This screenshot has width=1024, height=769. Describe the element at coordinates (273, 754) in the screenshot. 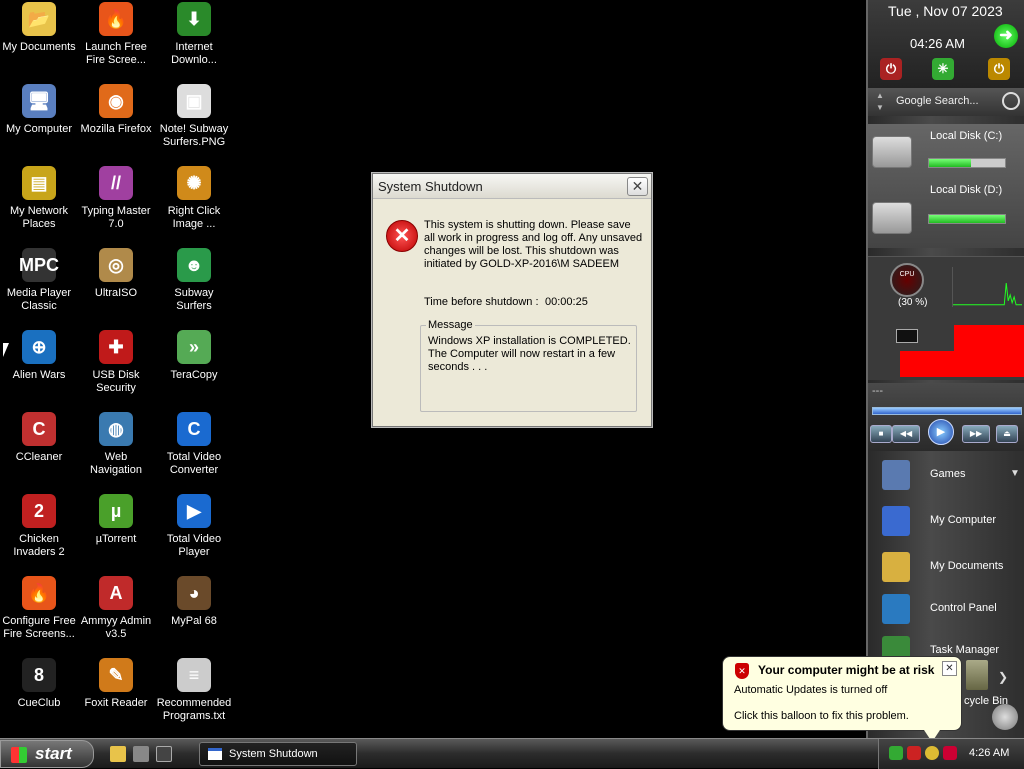

I see `taskbar-item-label: System Shutdown` at that location.